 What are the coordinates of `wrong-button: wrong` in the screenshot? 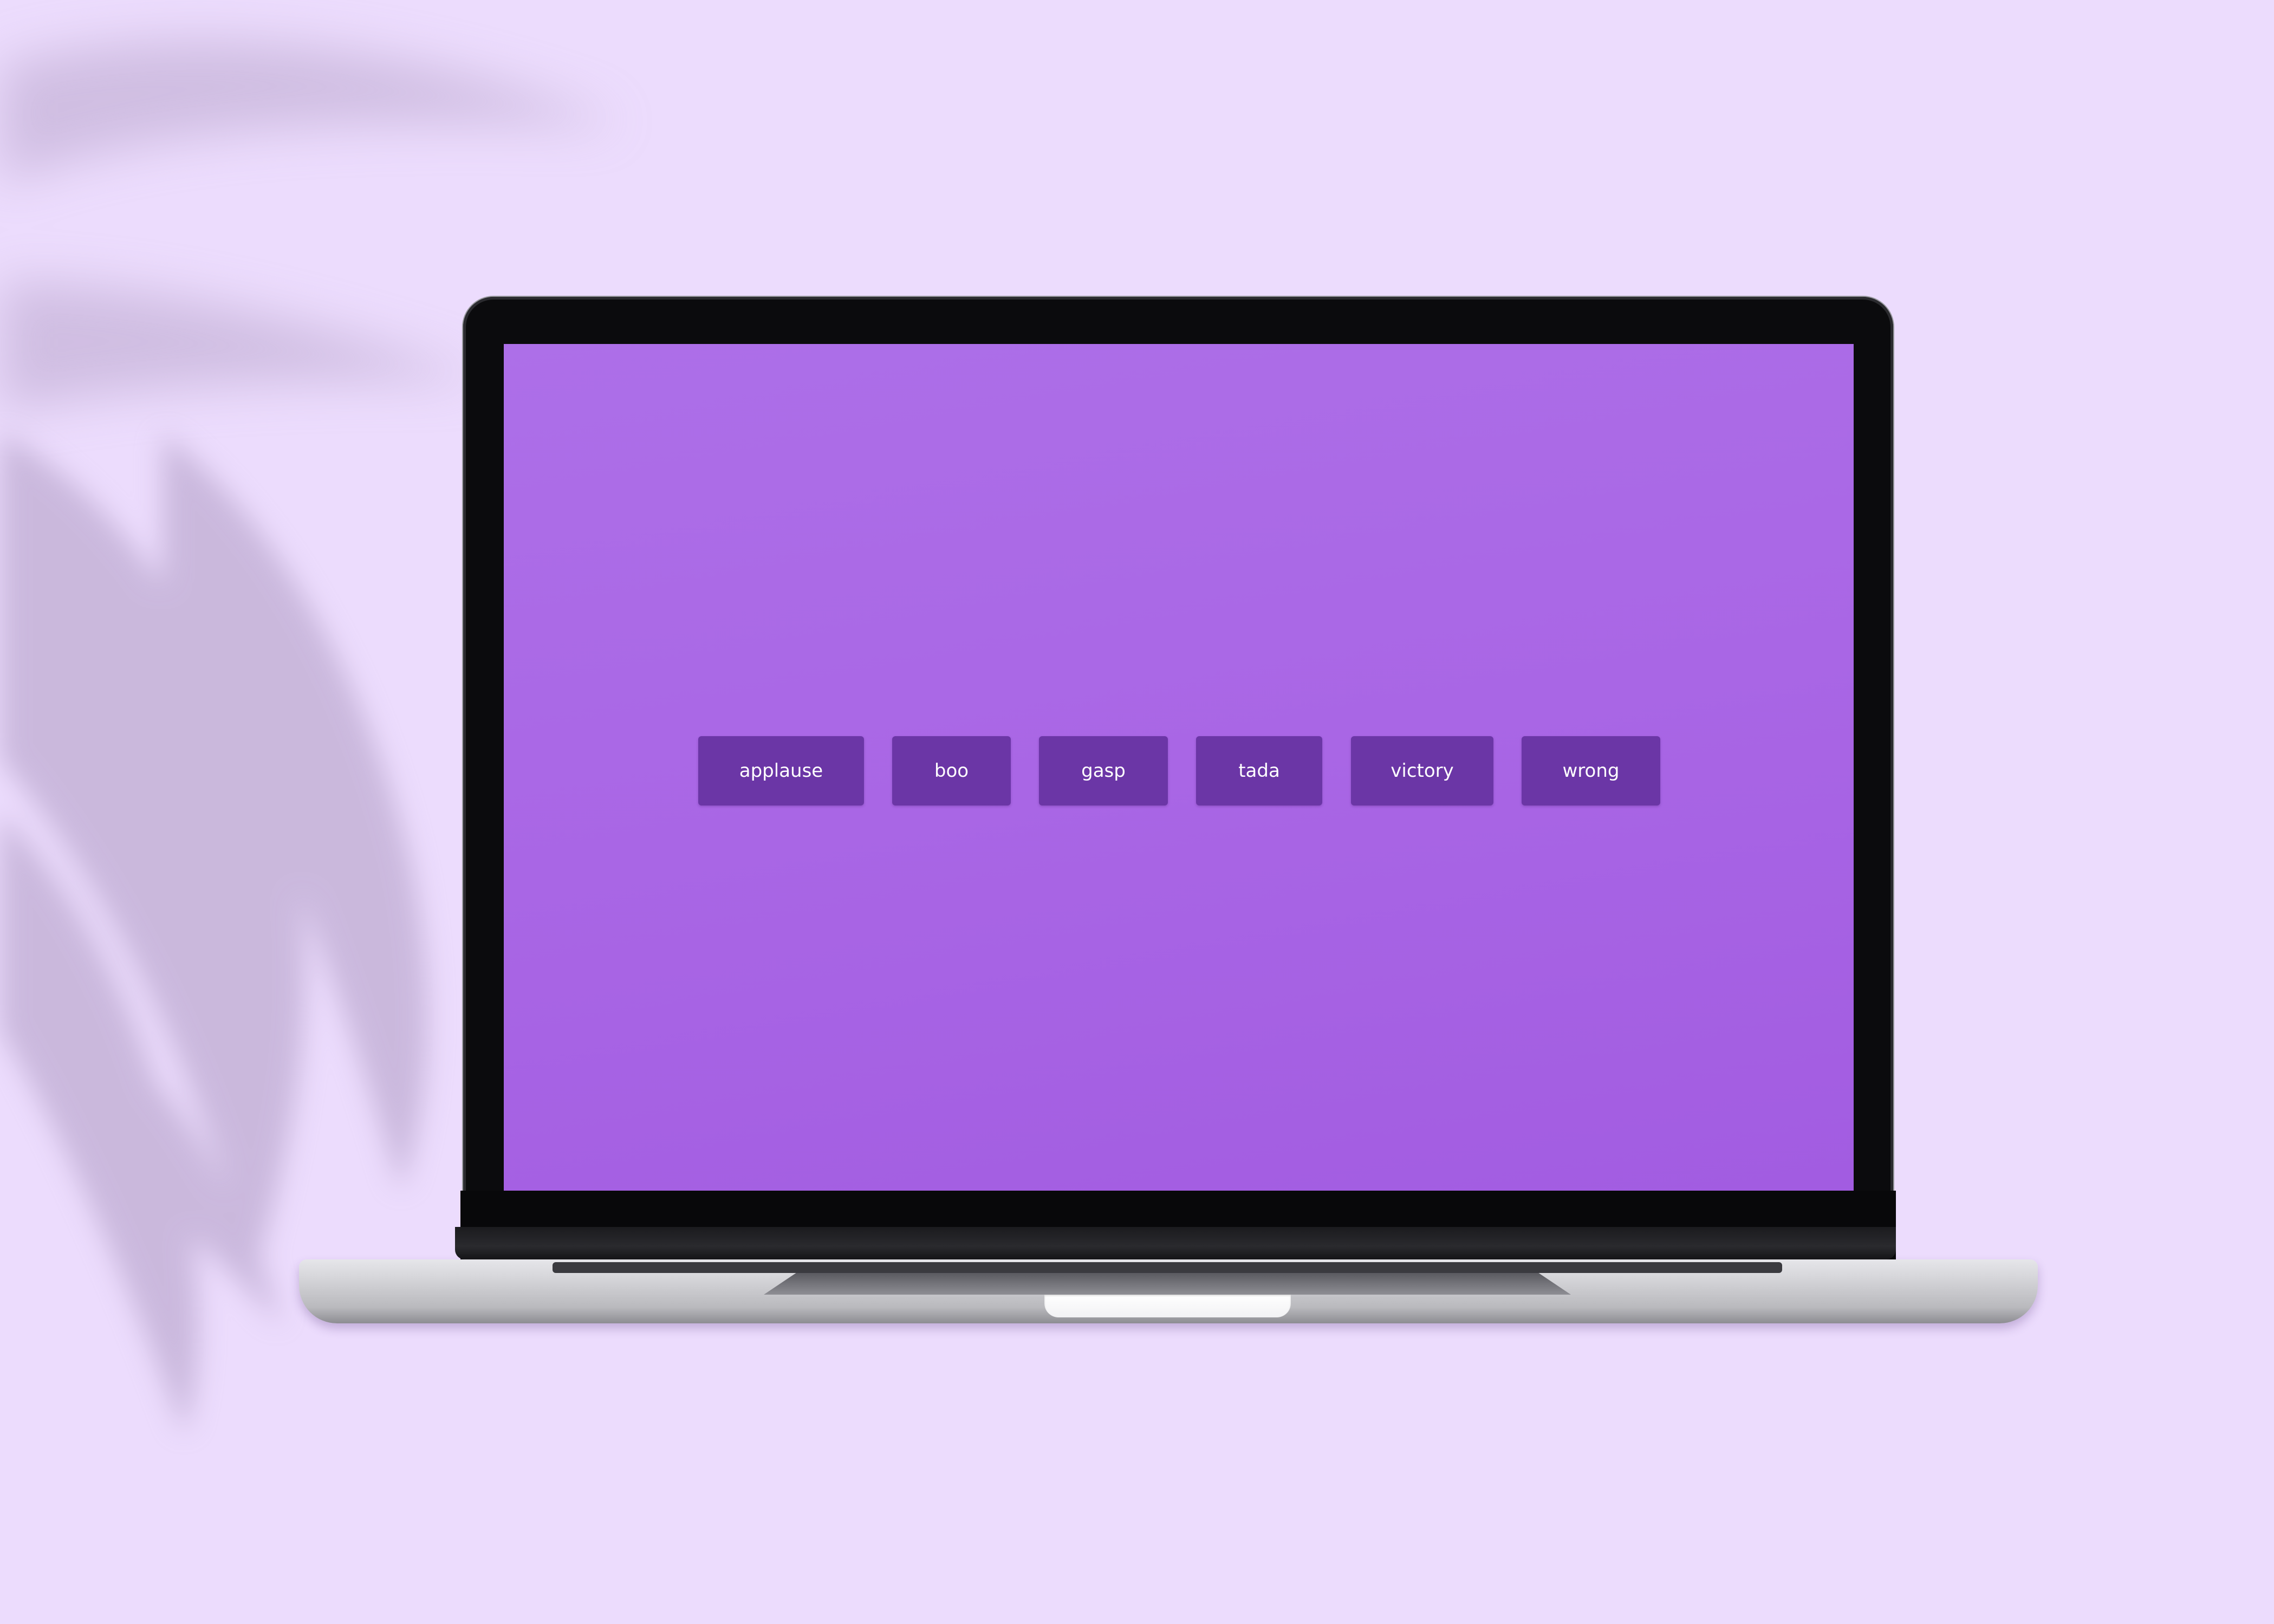 It's located at (1591, 770).